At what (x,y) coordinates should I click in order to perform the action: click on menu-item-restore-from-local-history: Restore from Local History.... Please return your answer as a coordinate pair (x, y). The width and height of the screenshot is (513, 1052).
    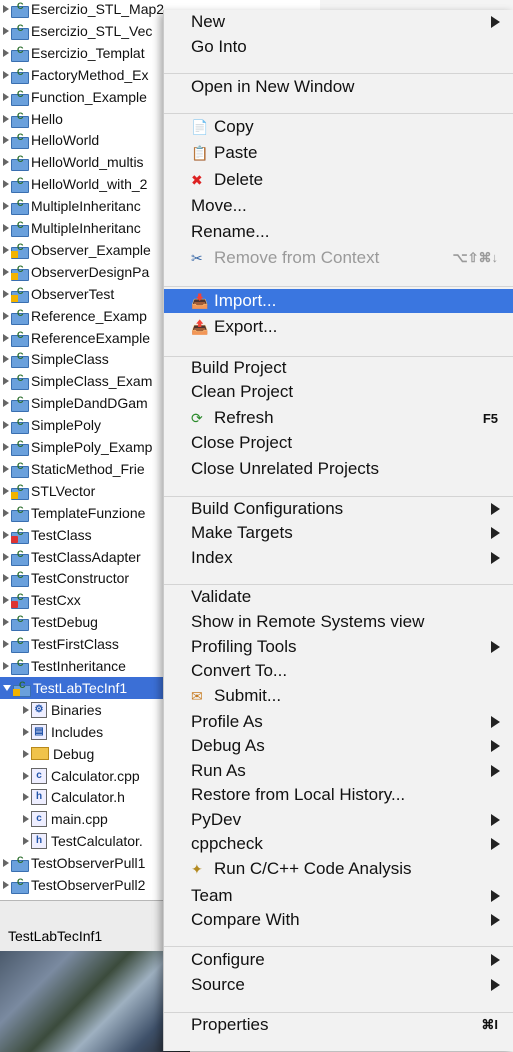
    Looking at the image, I should click on (338, 795).